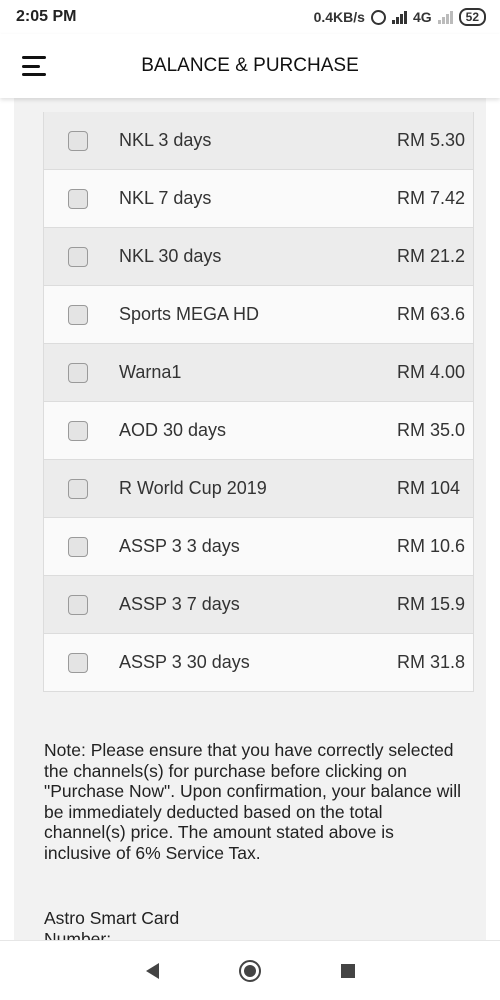 This screenshot has height=1000, width=500. I want to click on status-bar: 2:05 PM 0.4KB/s 4G 52, so click(250, 17).